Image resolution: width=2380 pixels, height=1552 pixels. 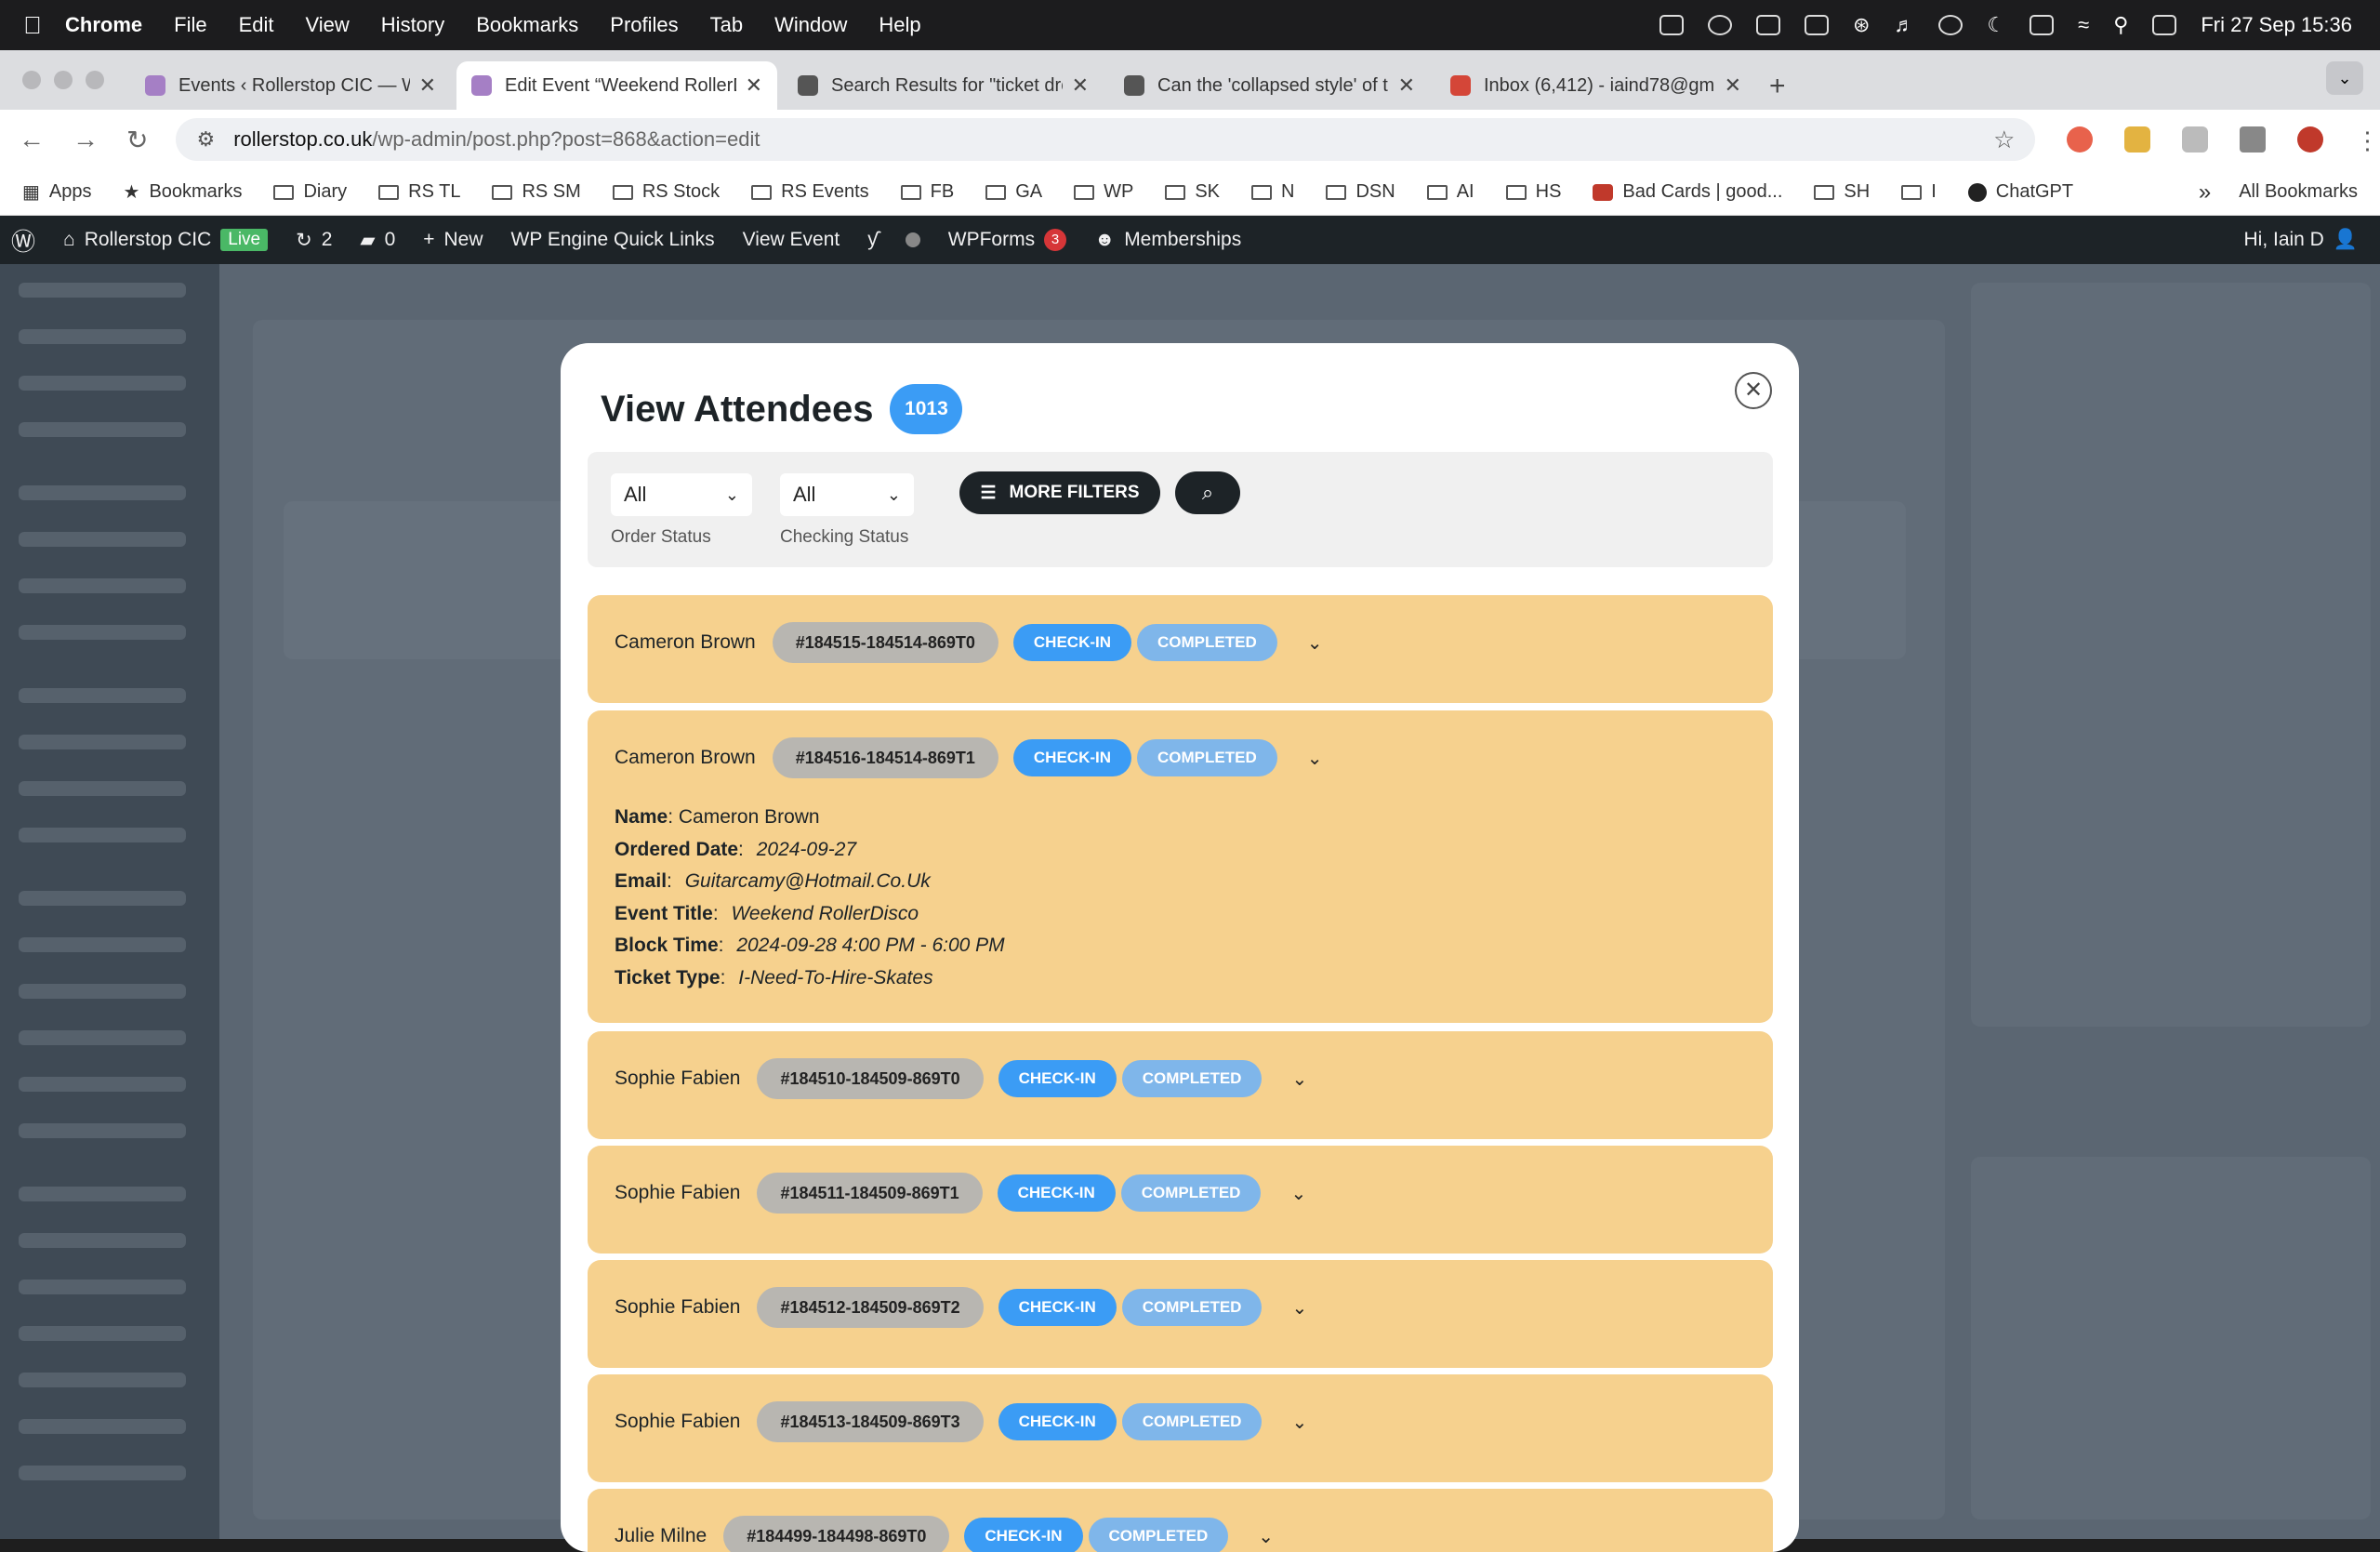 I want to click on menu-profiles: Profiles, so click(x=644, y=25).